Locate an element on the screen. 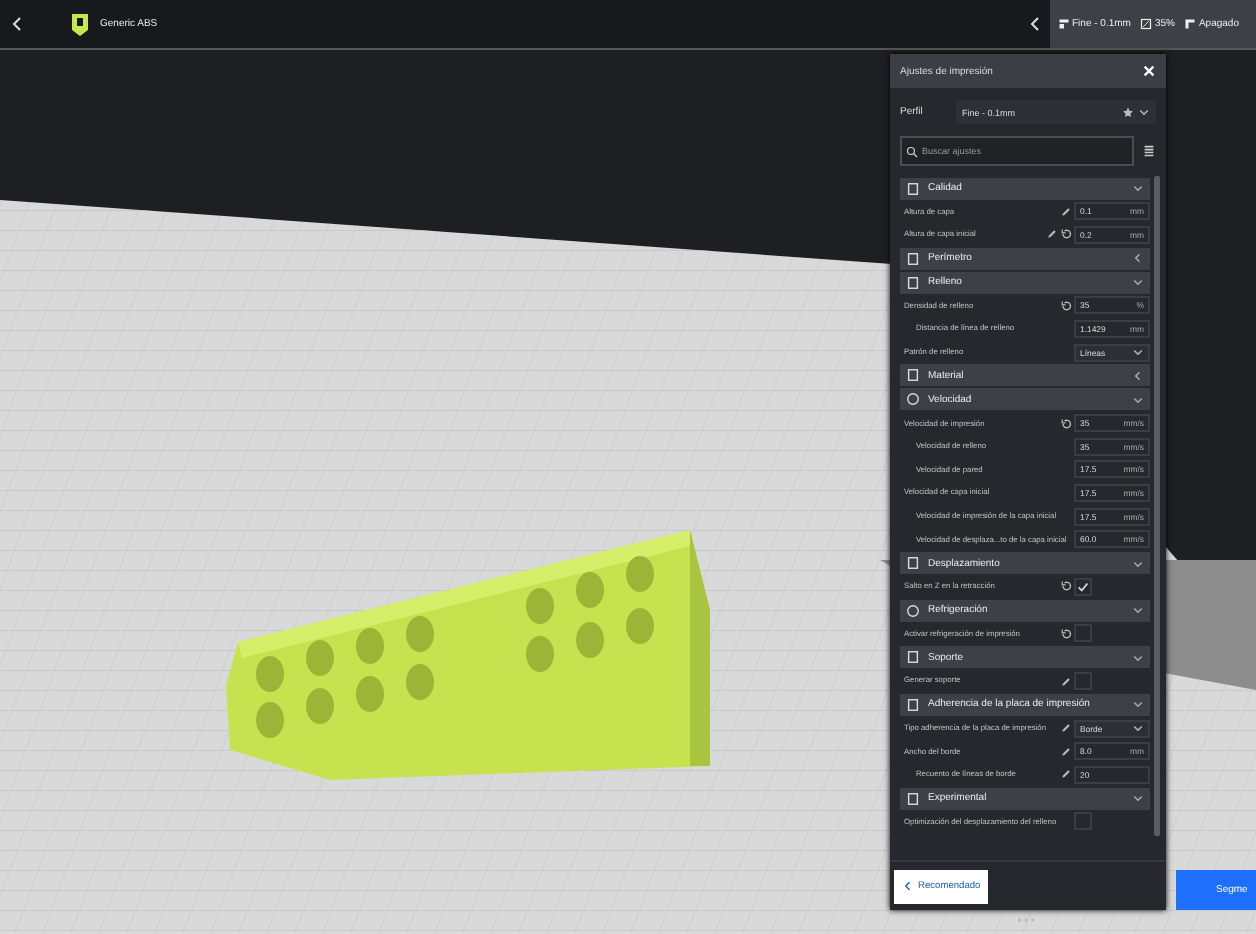 The height and width of the screenshot is (934, 1256). close-icon is located at coordinates (1149, 71).